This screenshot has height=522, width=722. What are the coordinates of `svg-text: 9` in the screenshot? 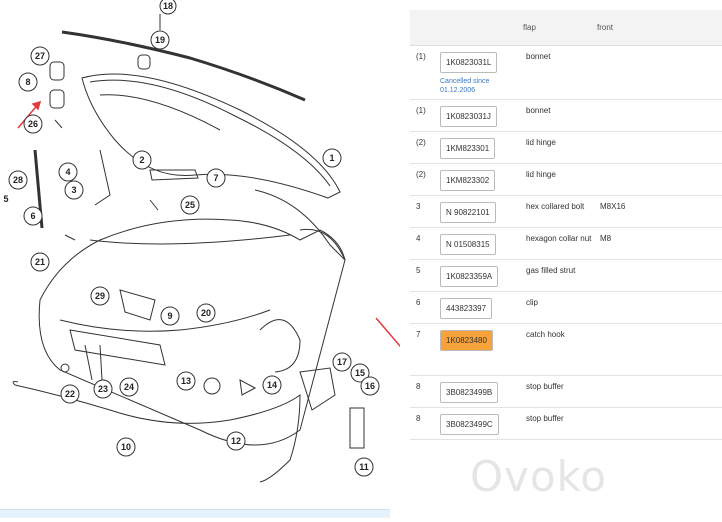 It's located at (169, 316).